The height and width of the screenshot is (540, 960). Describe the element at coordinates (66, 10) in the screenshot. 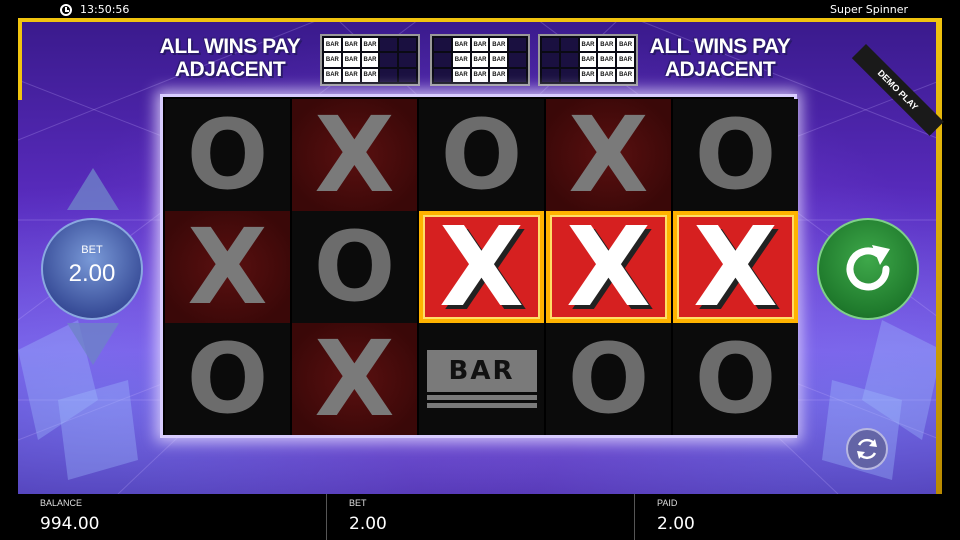

I see `clock-icon` at that location.